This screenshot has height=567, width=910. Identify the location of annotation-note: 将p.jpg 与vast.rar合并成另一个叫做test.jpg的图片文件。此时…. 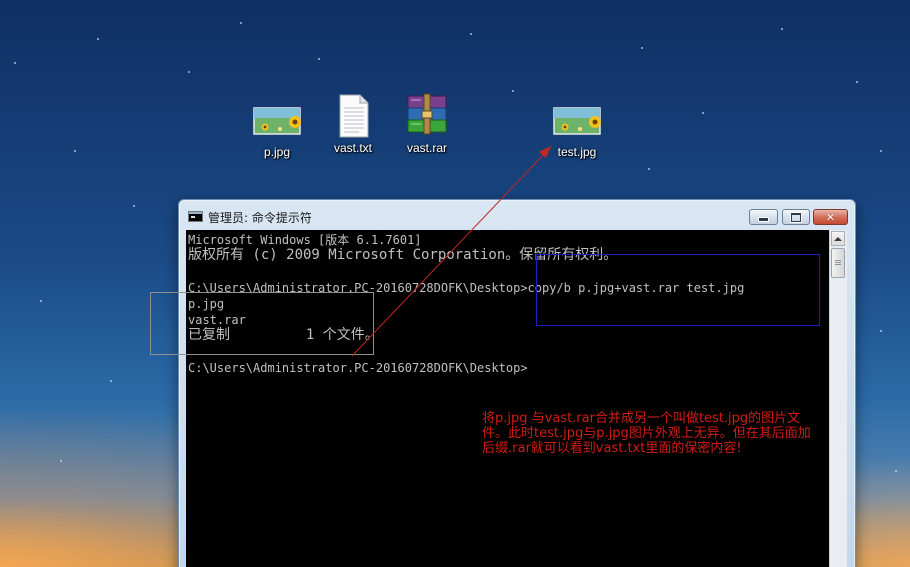
(646, 433).